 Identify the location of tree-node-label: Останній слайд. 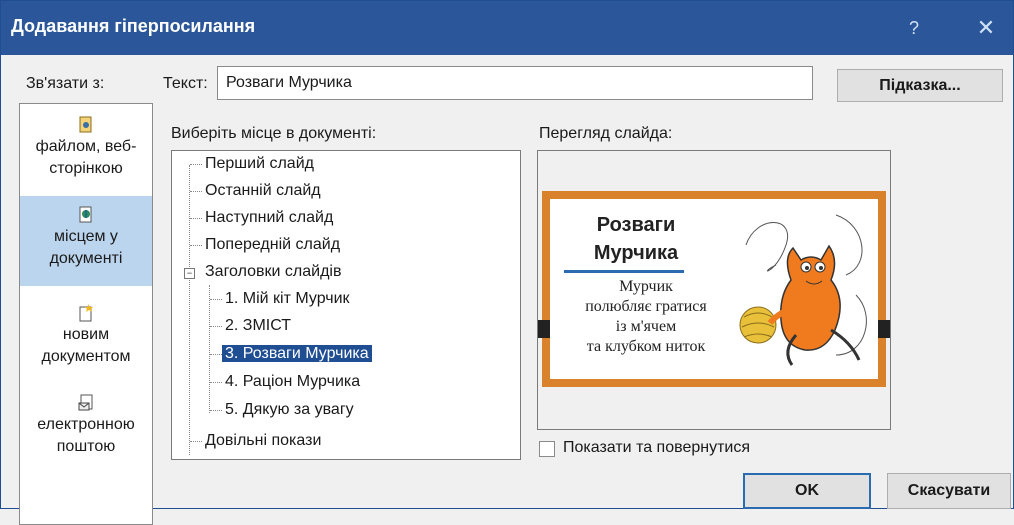
(263, 190).